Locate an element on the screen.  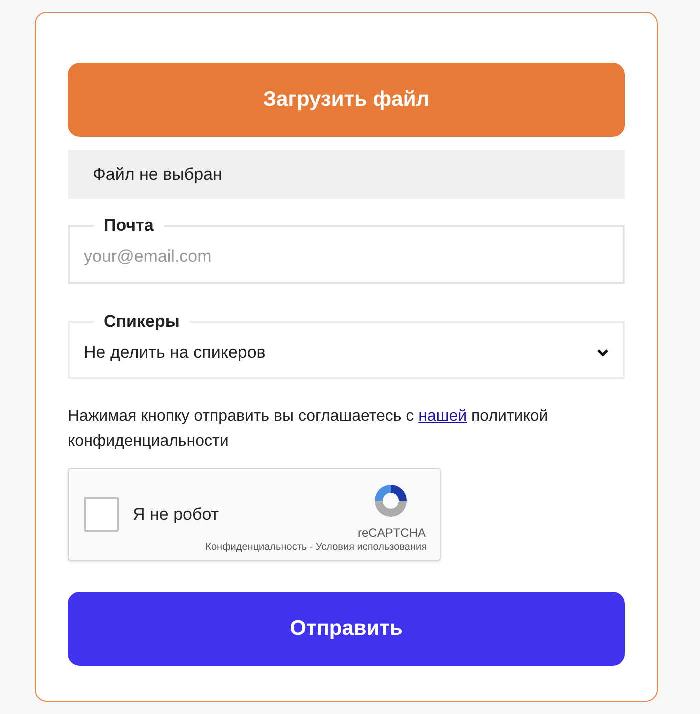
field-label: Почта is located at coordinates (129, 226).